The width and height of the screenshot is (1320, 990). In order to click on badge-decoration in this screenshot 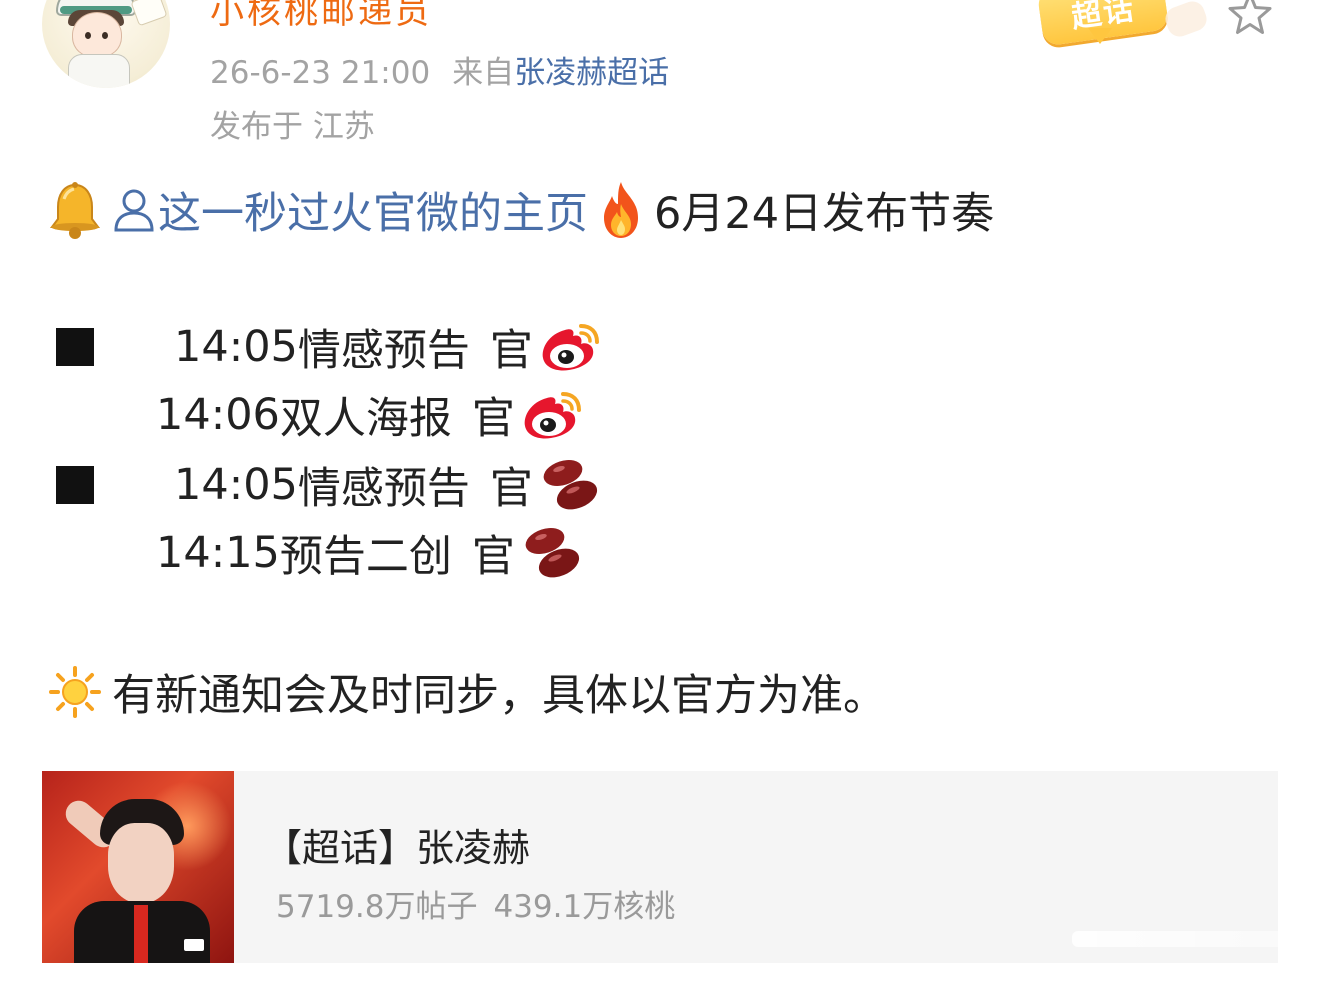, I will do `click(1186, 20)`.